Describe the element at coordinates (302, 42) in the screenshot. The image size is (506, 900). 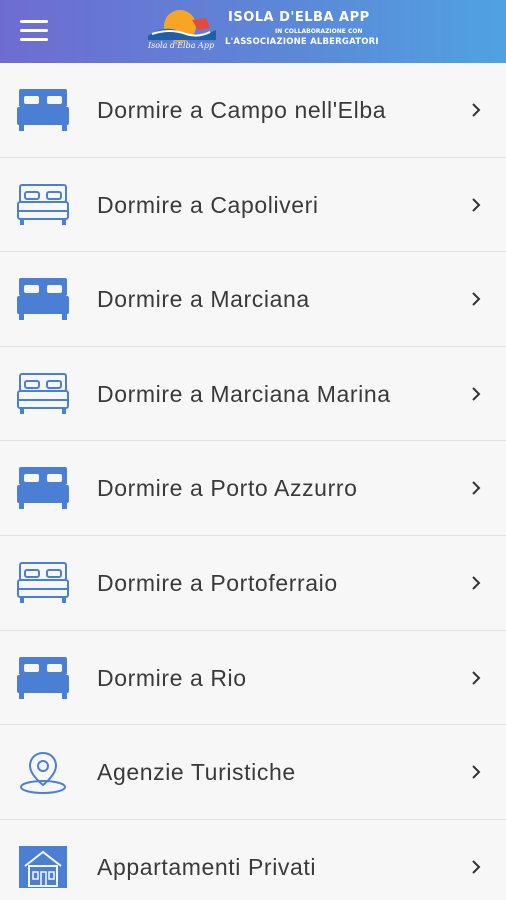
I see `app-subtitle-line2: L'ASSOCIAZIONE ALBERGATORI` at that location.